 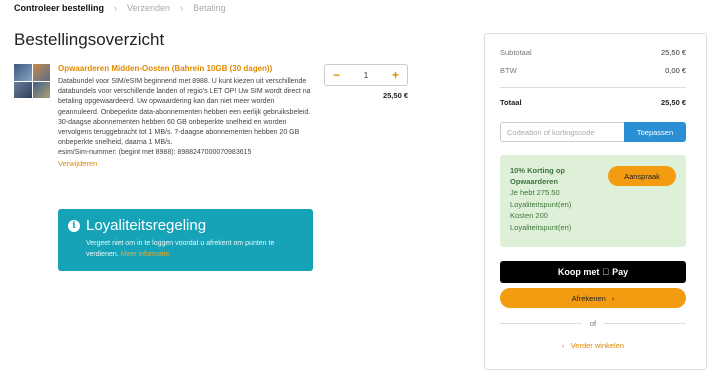 What do you see at coordinates (511, 102) in the screenshot?
I see `total-label: Totaal` at bounding box center [511, 102].